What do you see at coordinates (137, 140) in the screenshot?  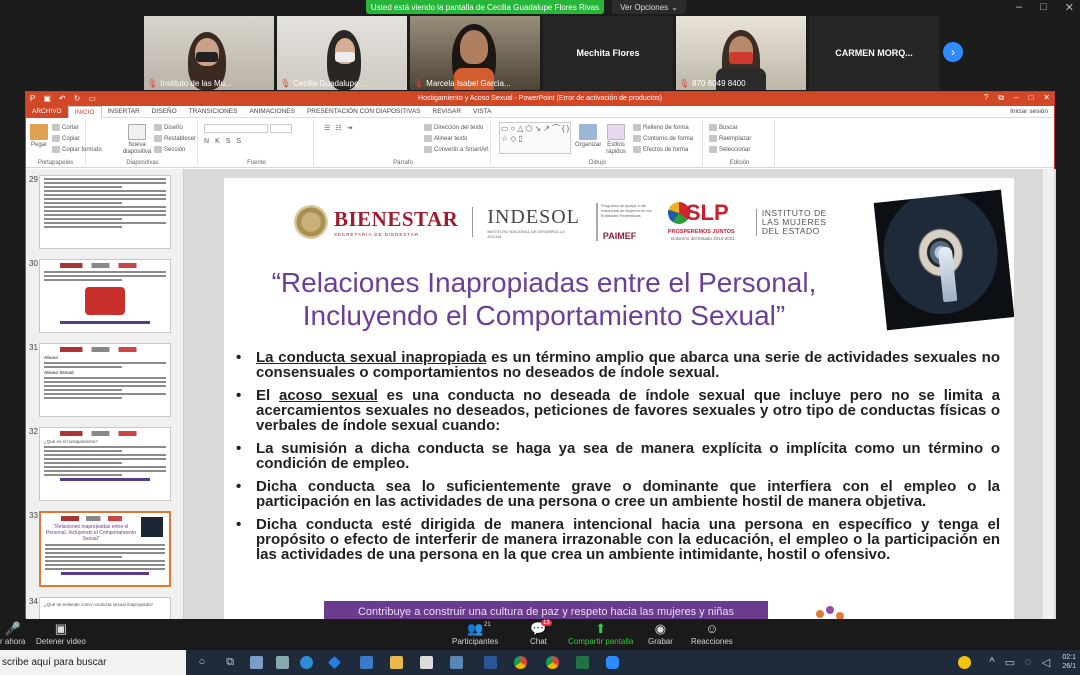 I see `new-slide-button: Nueva diapositiva` at bounding box center [137, 140].